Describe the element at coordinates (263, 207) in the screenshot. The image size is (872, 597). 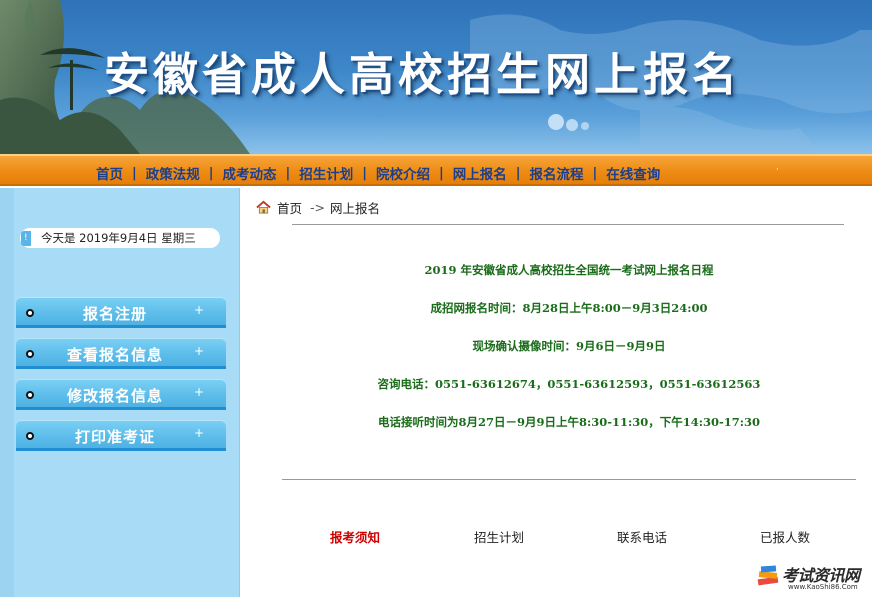
I see `home-icon` at that location.